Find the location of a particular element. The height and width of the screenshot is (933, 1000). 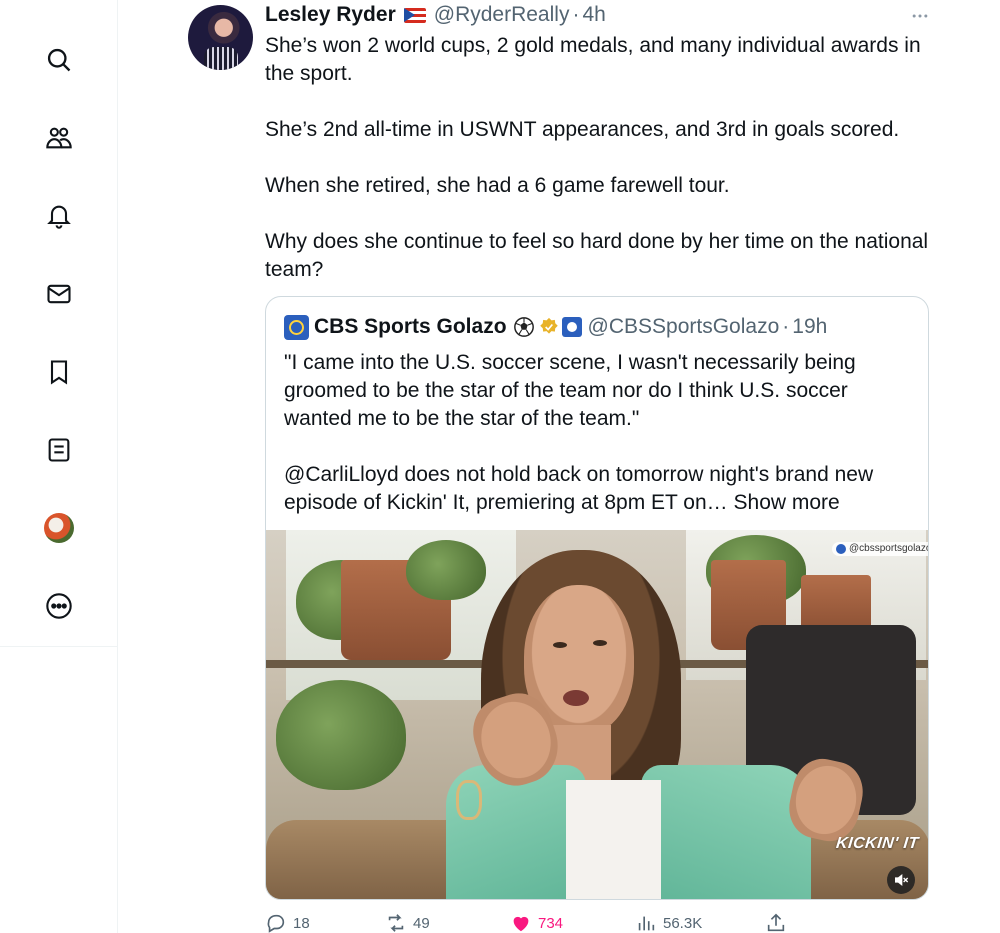

like-count: 734 is located at coordinates (551, 923).